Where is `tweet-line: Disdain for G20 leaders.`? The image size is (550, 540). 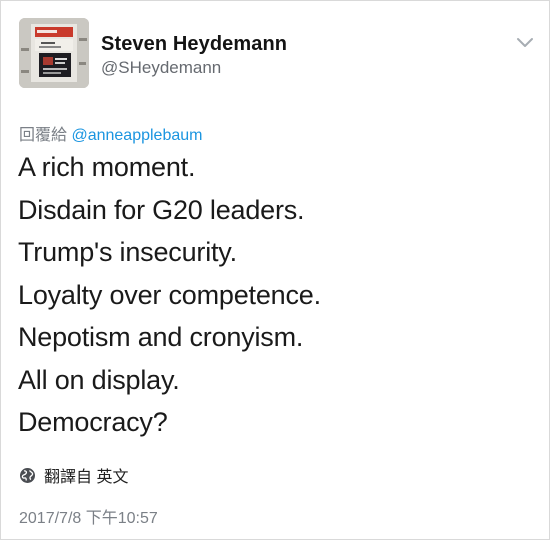
tweet-line: Disdain for G20 leaders. is located at coordinates (161, 209).